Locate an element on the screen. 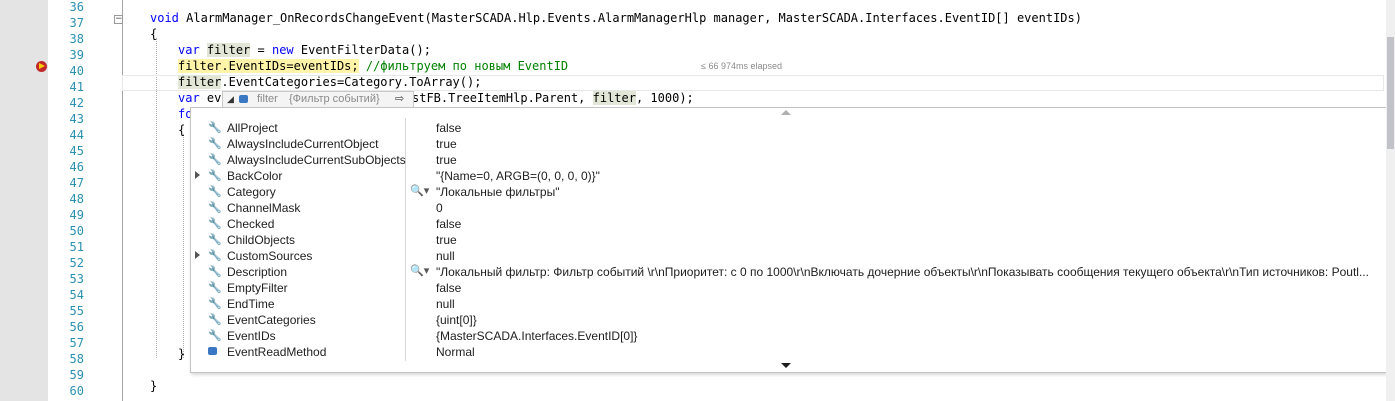 Image resolution: width=1395 pixels, height=401 pixels. property-name: AllProject is located at coordinates (252, 128).